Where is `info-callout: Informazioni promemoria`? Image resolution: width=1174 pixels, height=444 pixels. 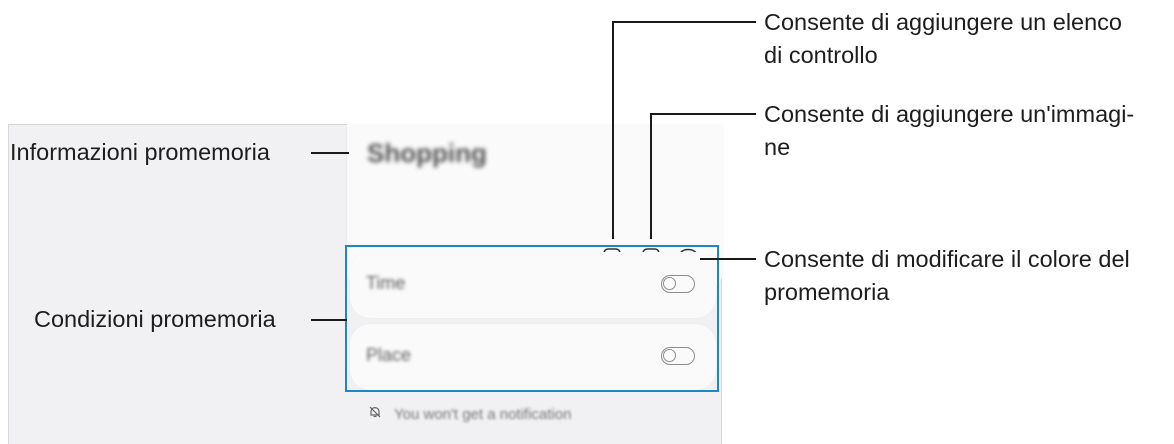 info-callout: Informazioni promemoria is located at coordinates (140, 152).